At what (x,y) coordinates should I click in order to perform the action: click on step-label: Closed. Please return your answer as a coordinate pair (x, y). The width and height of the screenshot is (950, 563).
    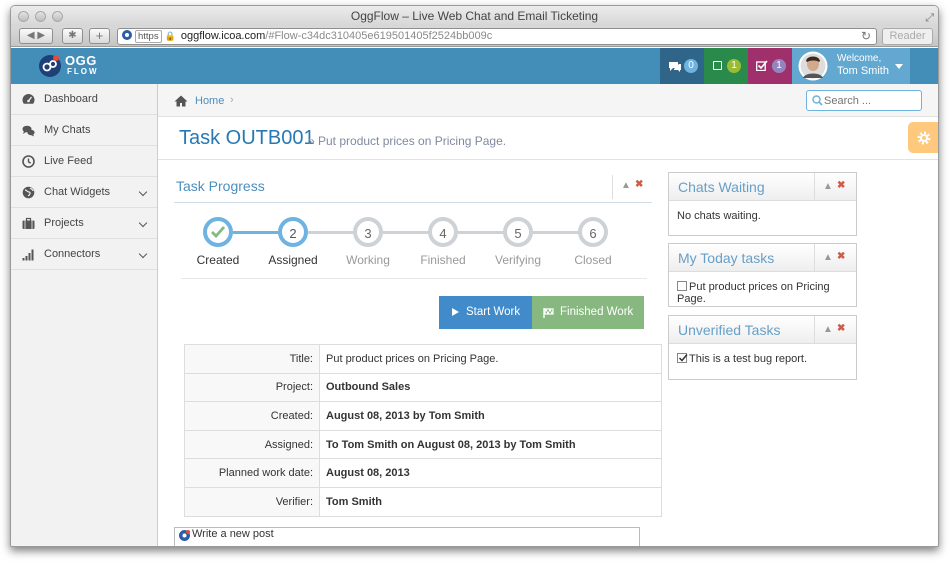
    Looking at the image, I should click on (593, 260).